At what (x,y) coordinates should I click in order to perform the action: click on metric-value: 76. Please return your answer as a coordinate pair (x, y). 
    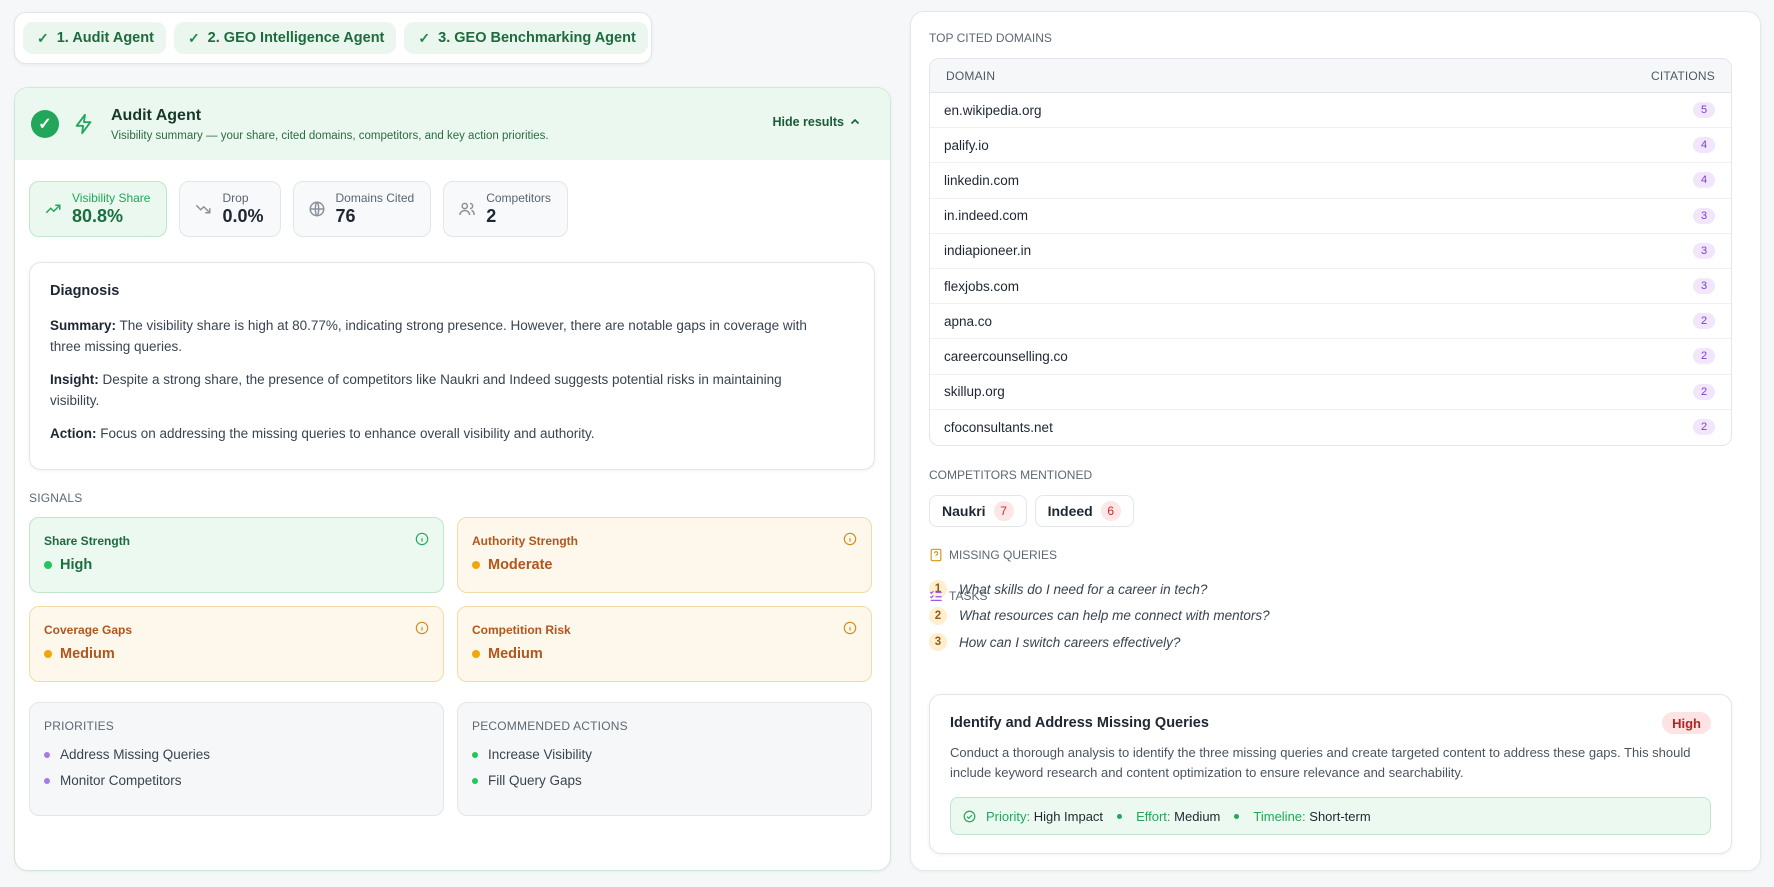
    Looking at the image, I should click on (345, 216).